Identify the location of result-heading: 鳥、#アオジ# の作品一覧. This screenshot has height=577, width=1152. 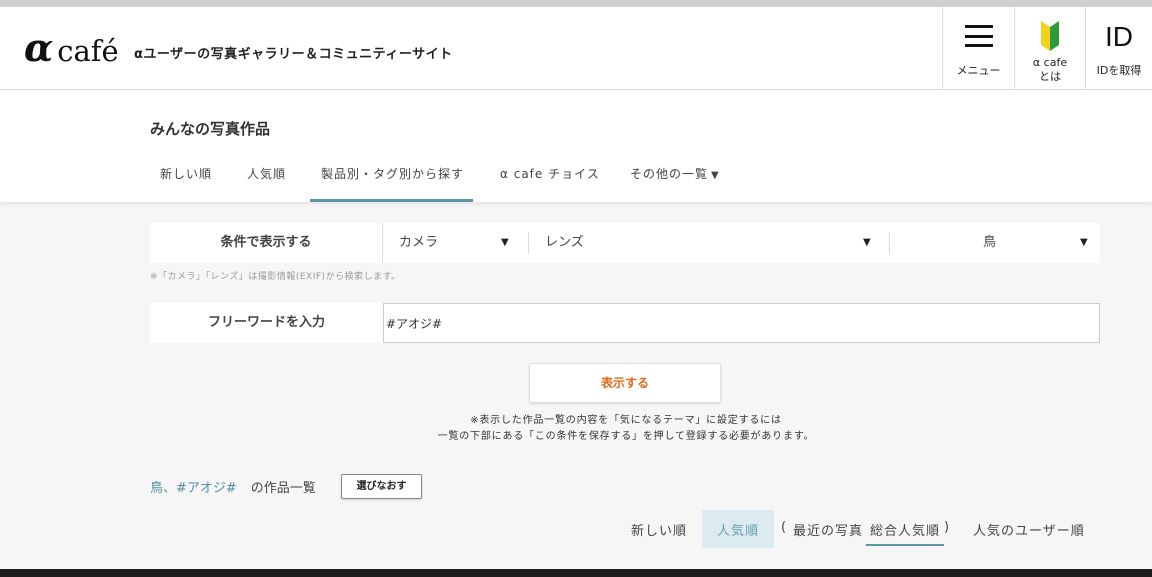
(233, 486).